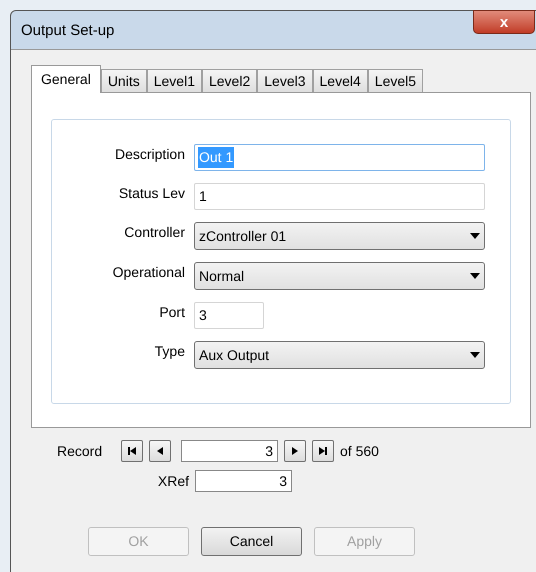 Image resolution: width=536 pixels, height=572 pixels. What do you see at coordinates (340, 80) in the screenshot?
I see `tab: Level4` at bounding box center [340, 80].